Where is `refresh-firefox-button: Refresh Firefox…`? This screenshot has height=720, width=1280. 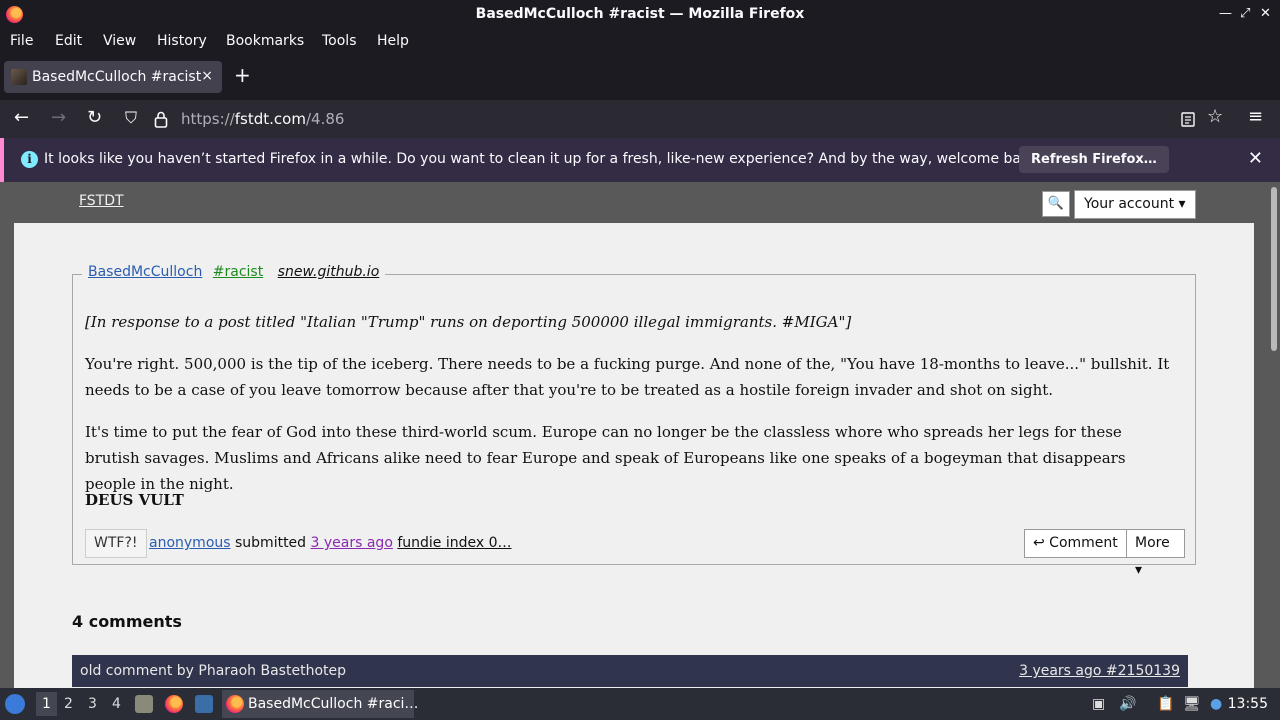 refresh-firefox-button: Refresh Firefox… is located at coordinates (1094, 159).